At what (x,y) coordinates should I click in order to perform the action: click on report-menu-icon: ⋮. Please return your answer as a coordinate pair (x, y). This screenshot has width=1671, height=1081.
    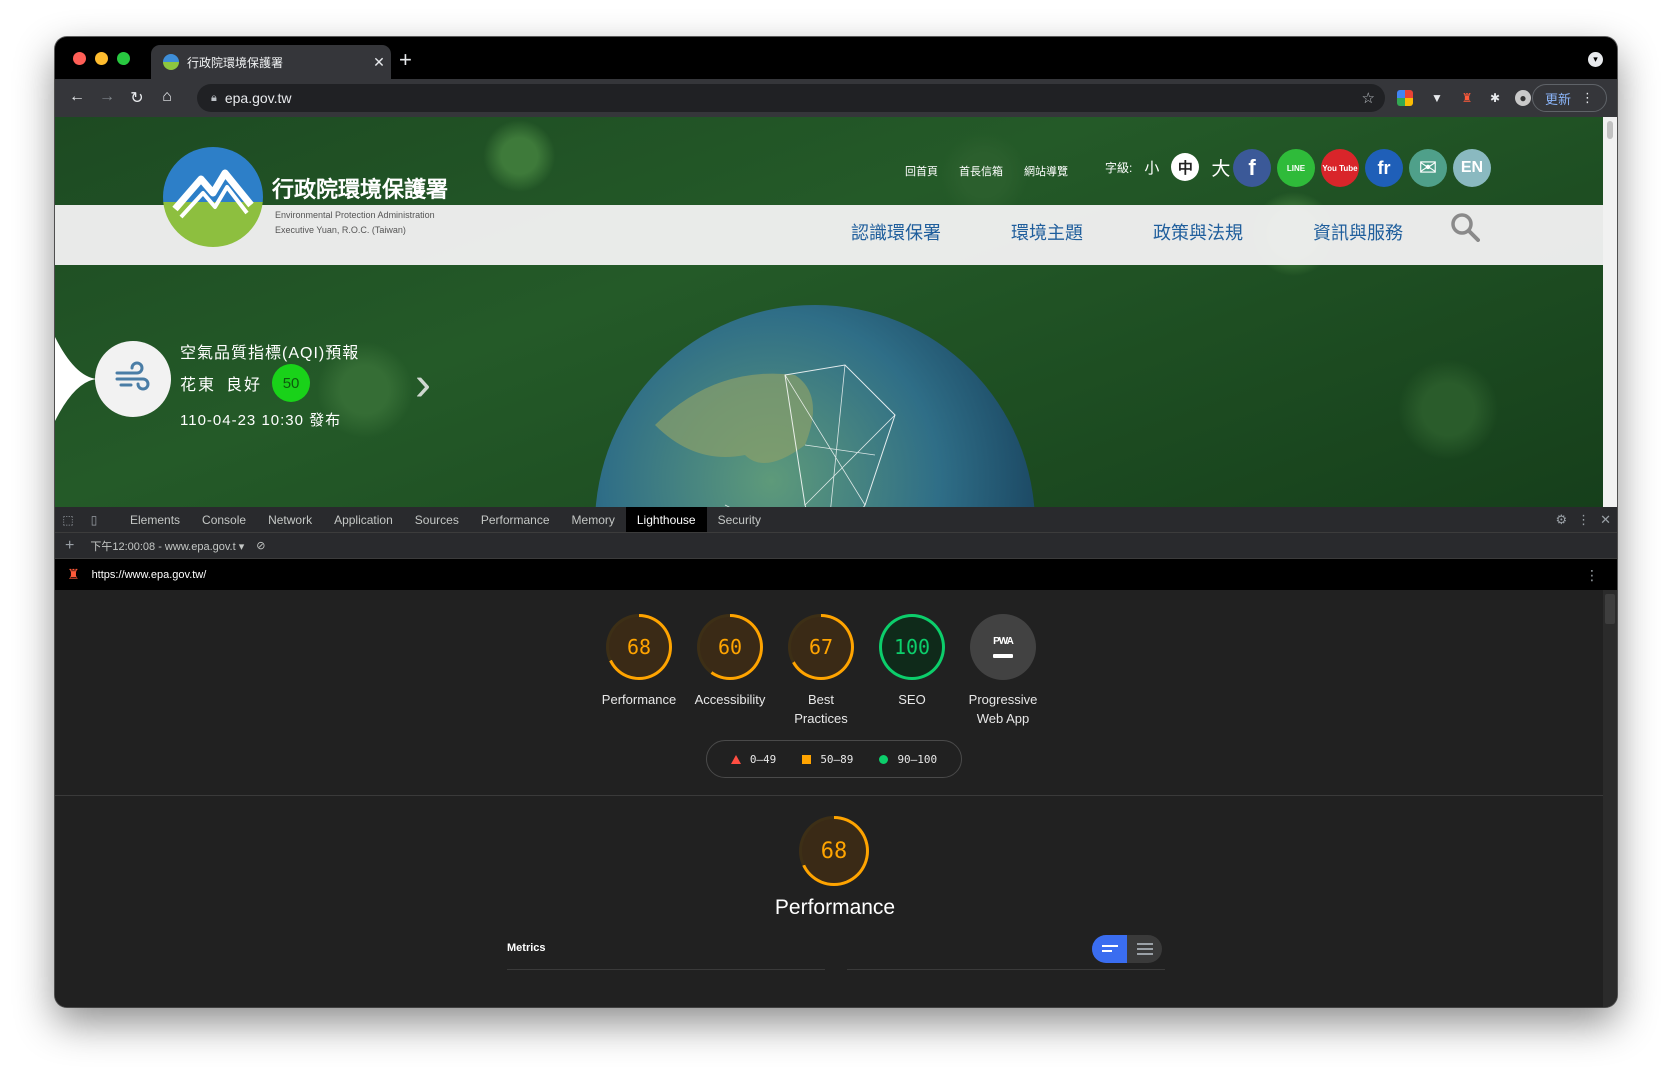
    Looking at the image, I should click on (1592, 575).